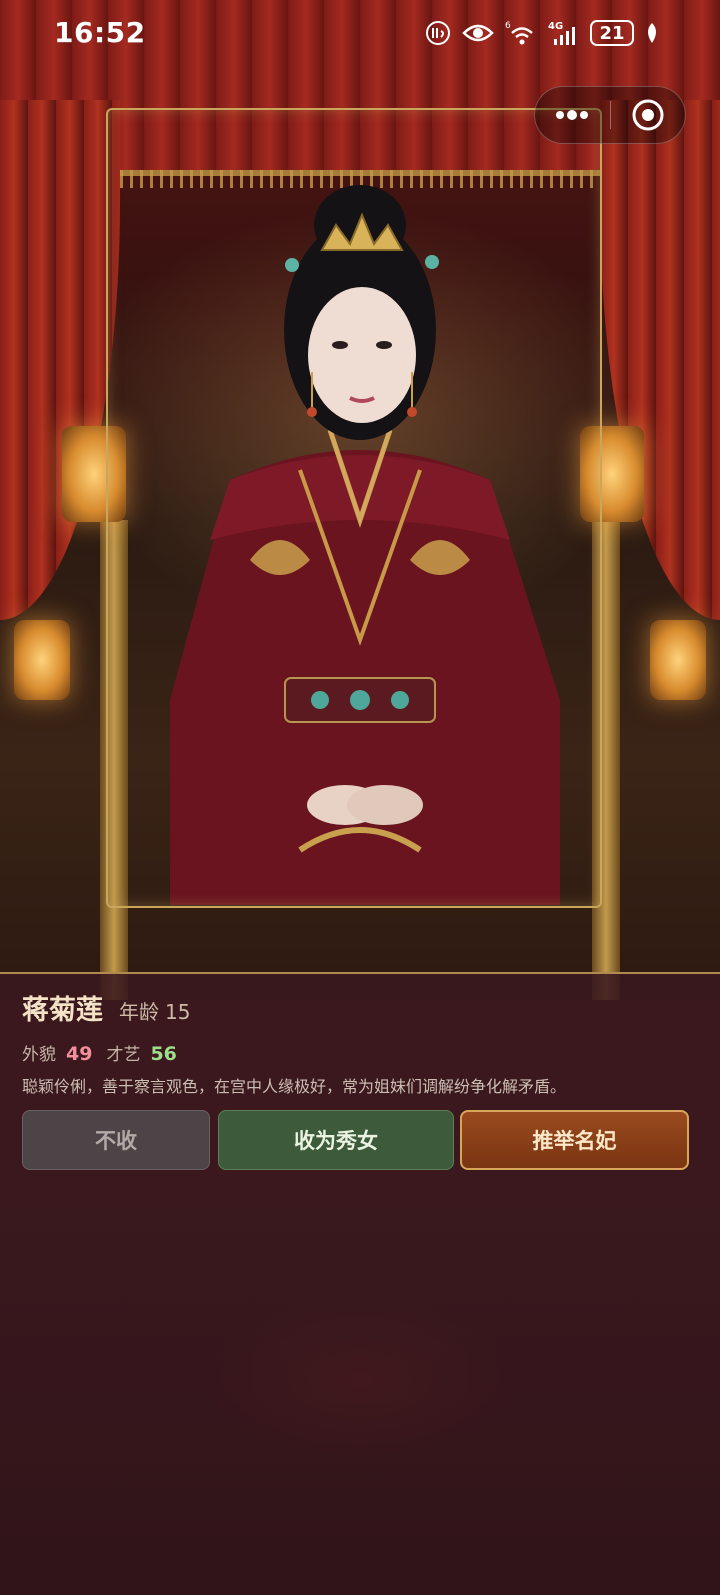 Image resolution: width=720 pixels, height=1595 pixels. What do you see at coordinates (139, 1012) in the screenshot?
I see `age-label: 年龄` at bounding box center [139, 1012].